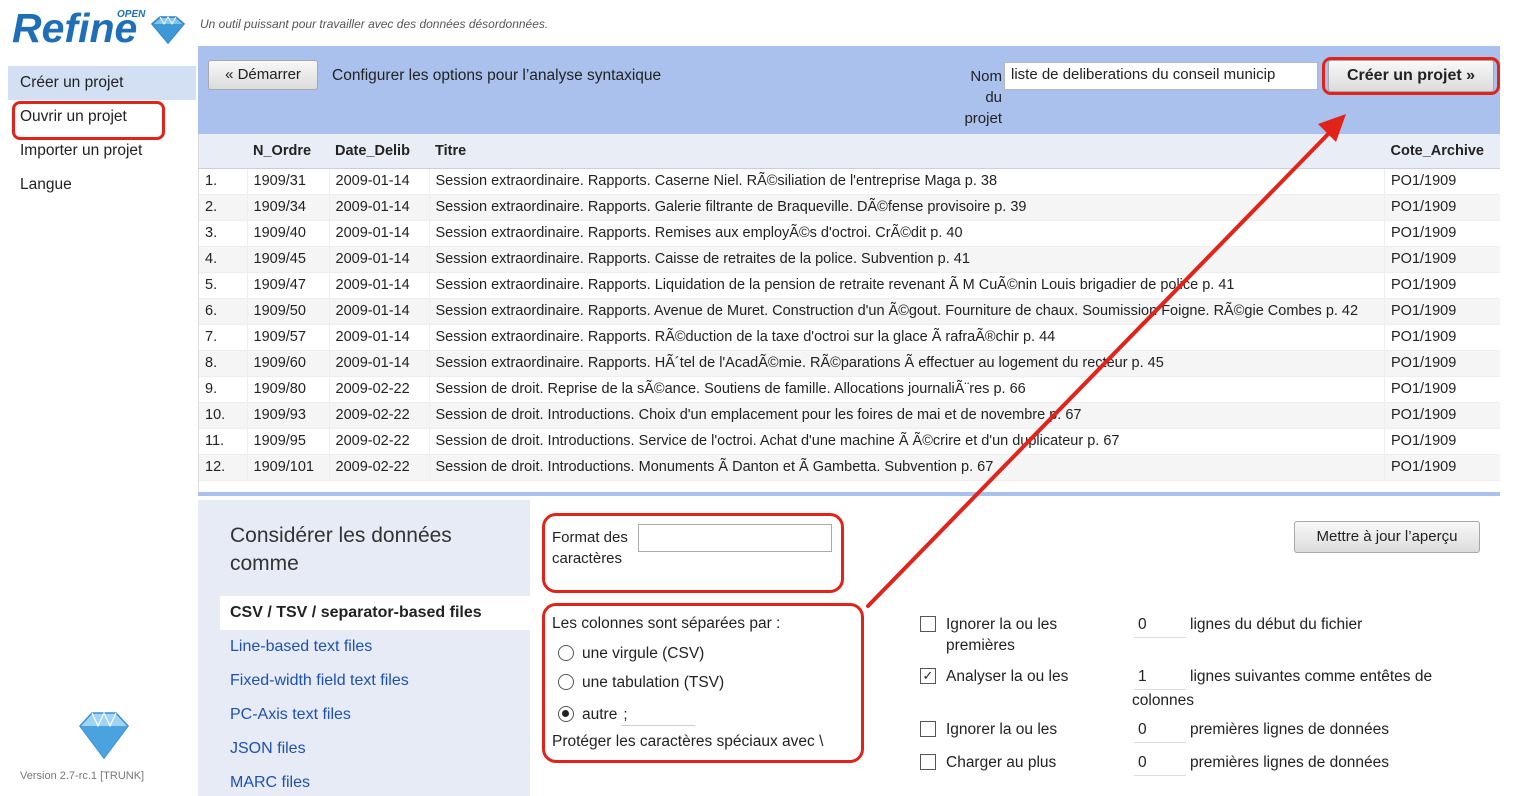  I want to click on create-project-button: Créer un projet », so click(1411, 76).